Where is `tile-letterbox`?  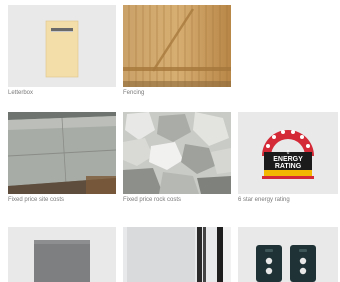 tile-letterbox is located at coordinates (62, 46).